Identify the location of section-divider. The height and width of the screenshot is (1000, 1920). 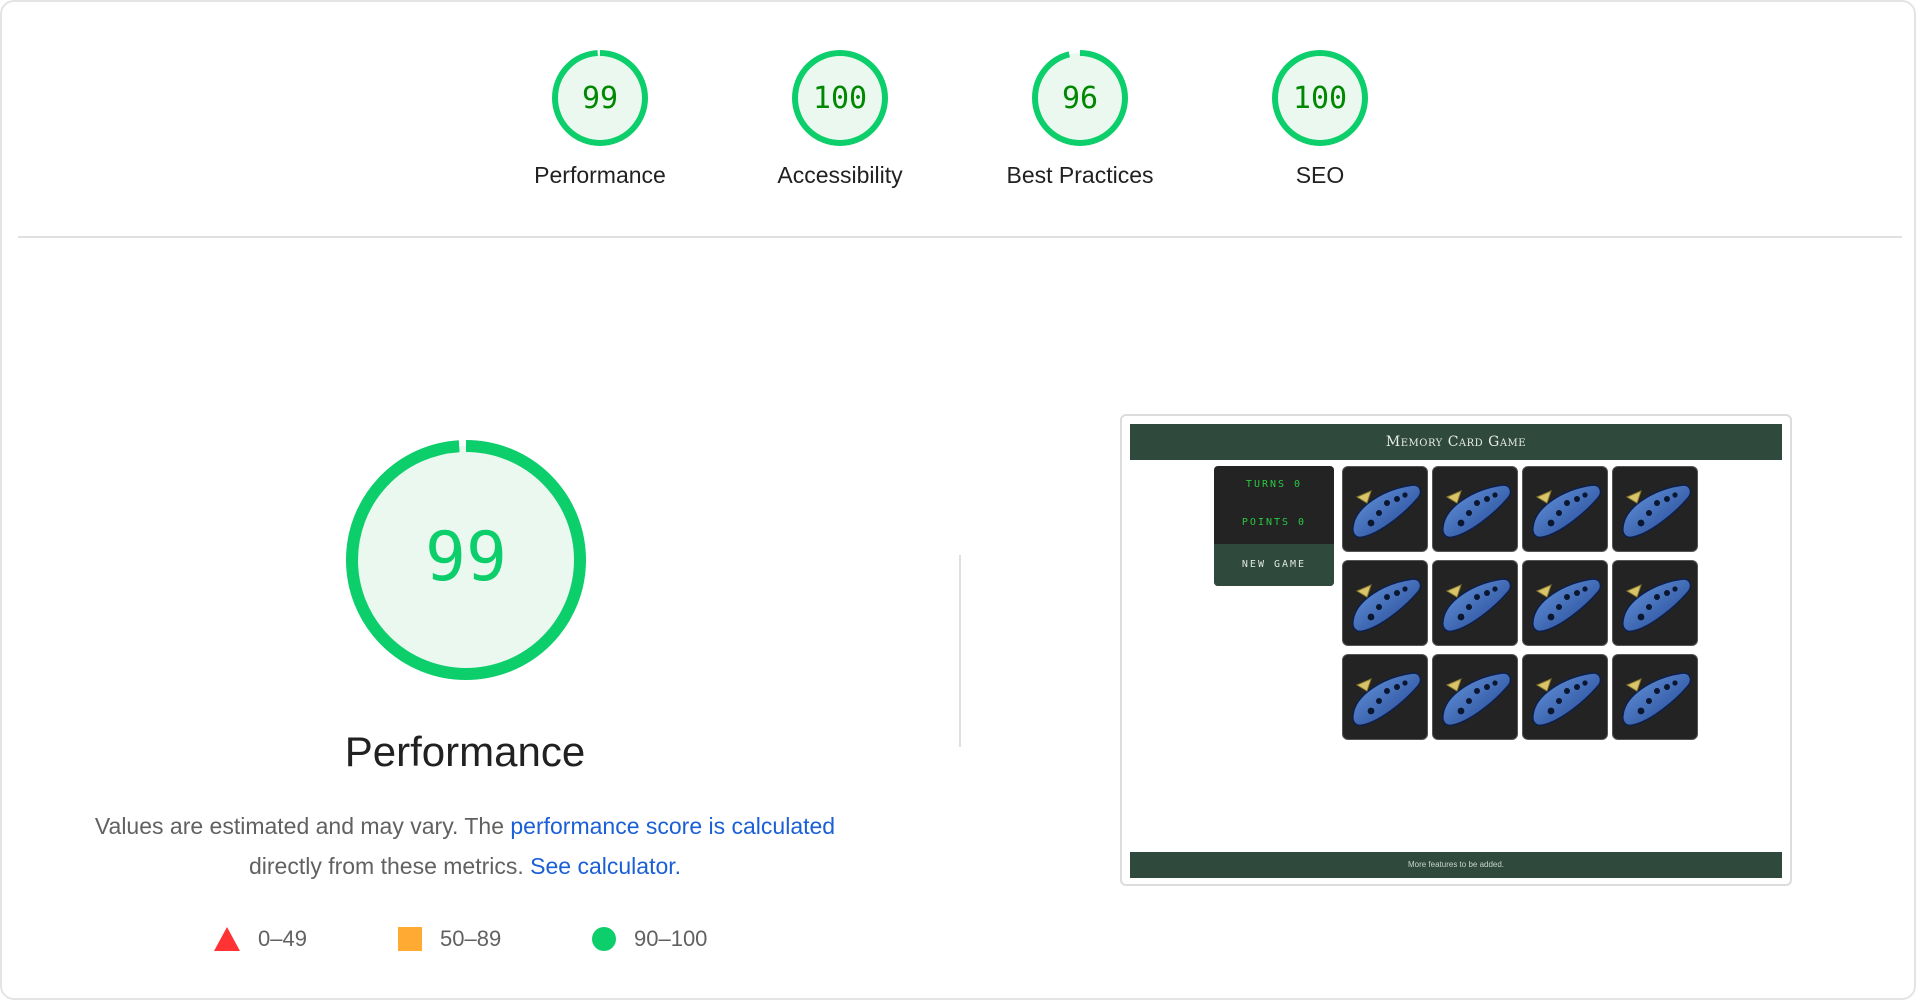
(960, 237).